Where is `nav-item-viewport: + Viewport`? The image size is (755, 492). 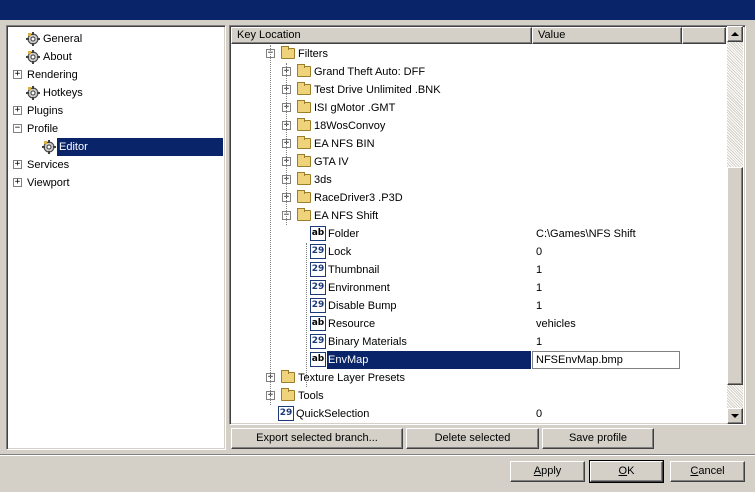 nav-item-viewport: + Viewport is located at coordinates (115, 183).